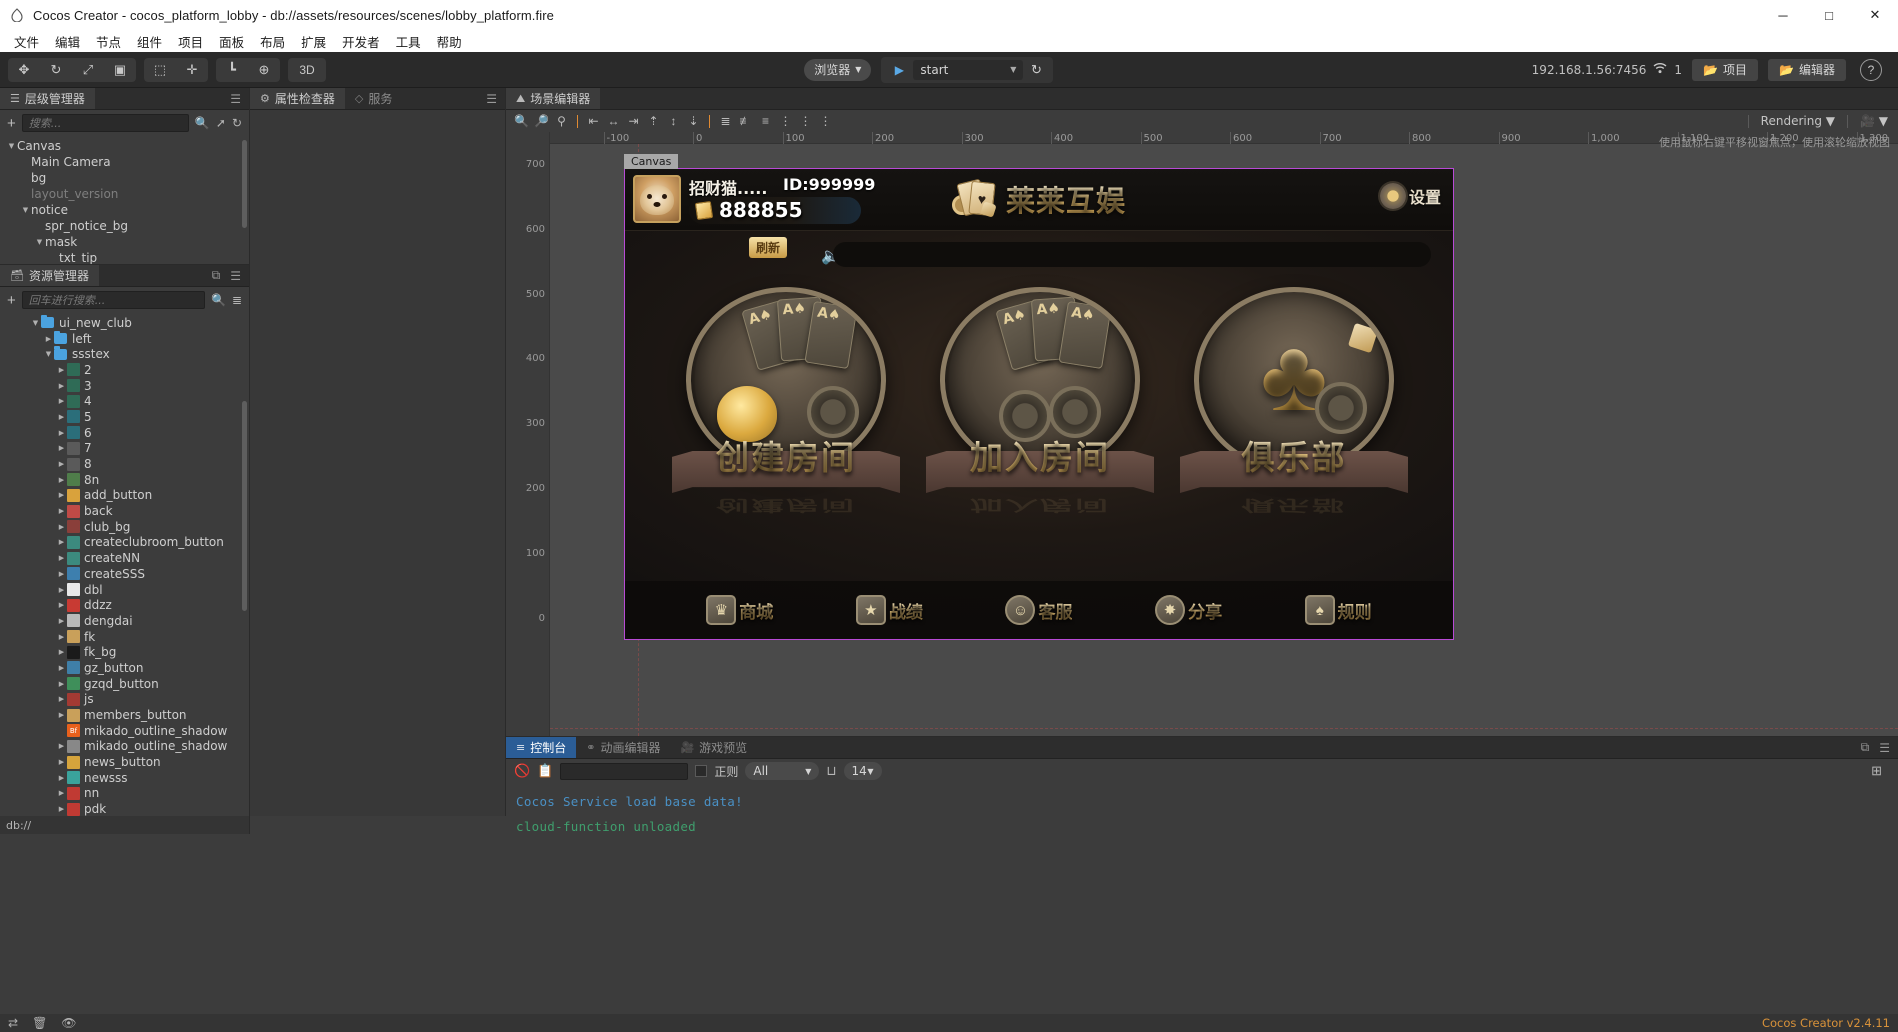 This screenshot has height=1032, width=1898. I want to click on eye-icon: 👁, so click(68, 1023).